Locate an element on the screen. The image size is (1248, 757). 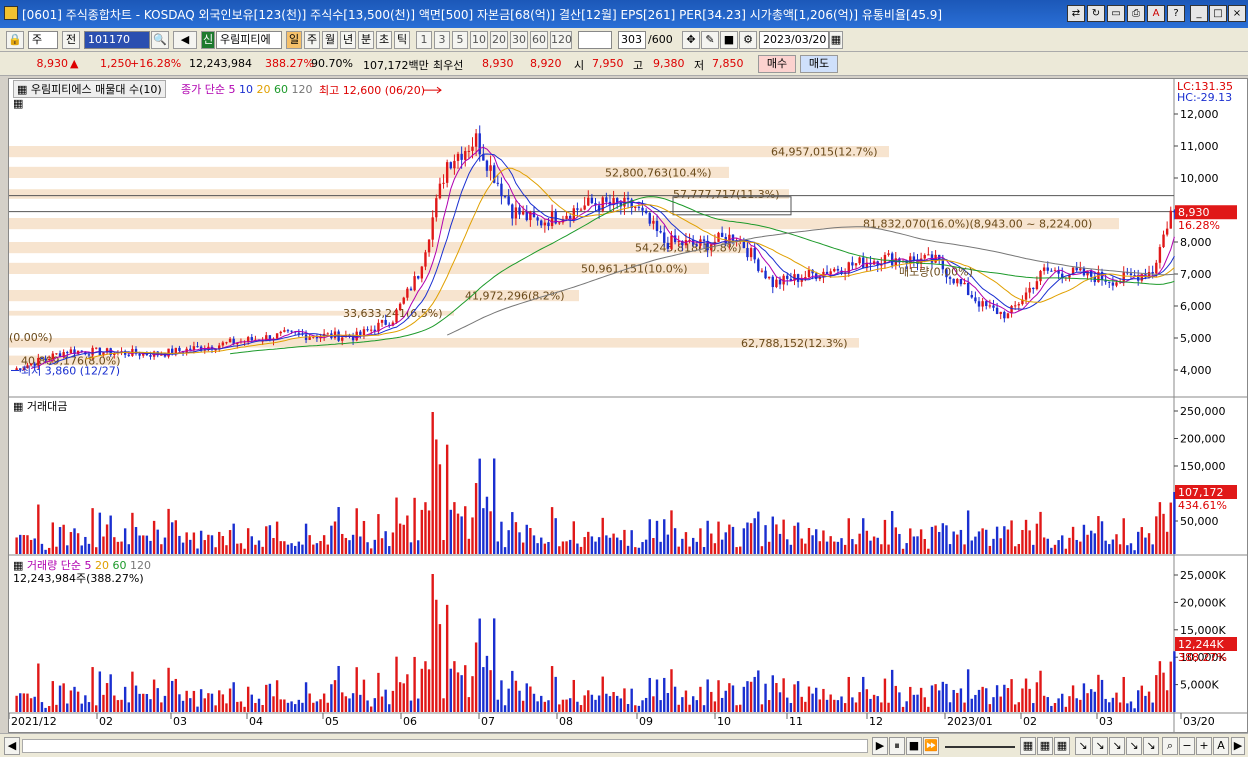
interval-5: 5 is located at coordinates (460, 40).